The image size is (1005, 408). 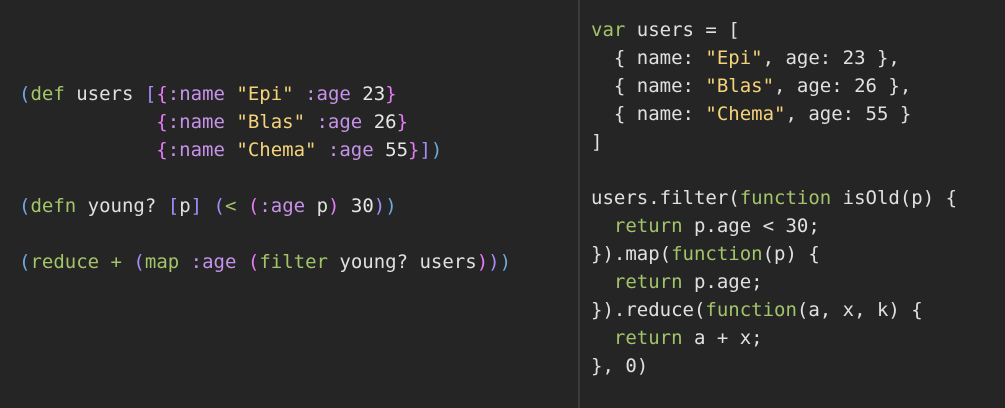 What do you see at coordinates (722, 338) in the screenshot?
I see `code-token: a + x;` at bounding box center [722, 338].